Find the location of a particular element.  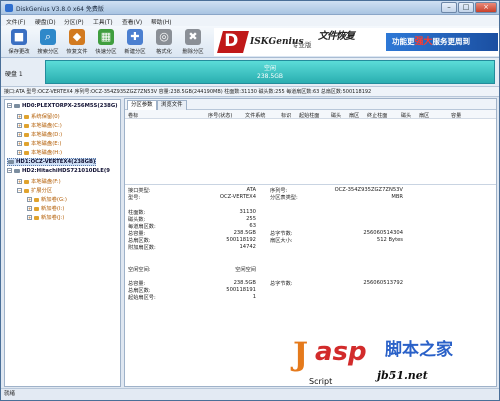

table-type-label: 分区表类型: is located at coordinates (284, 198).